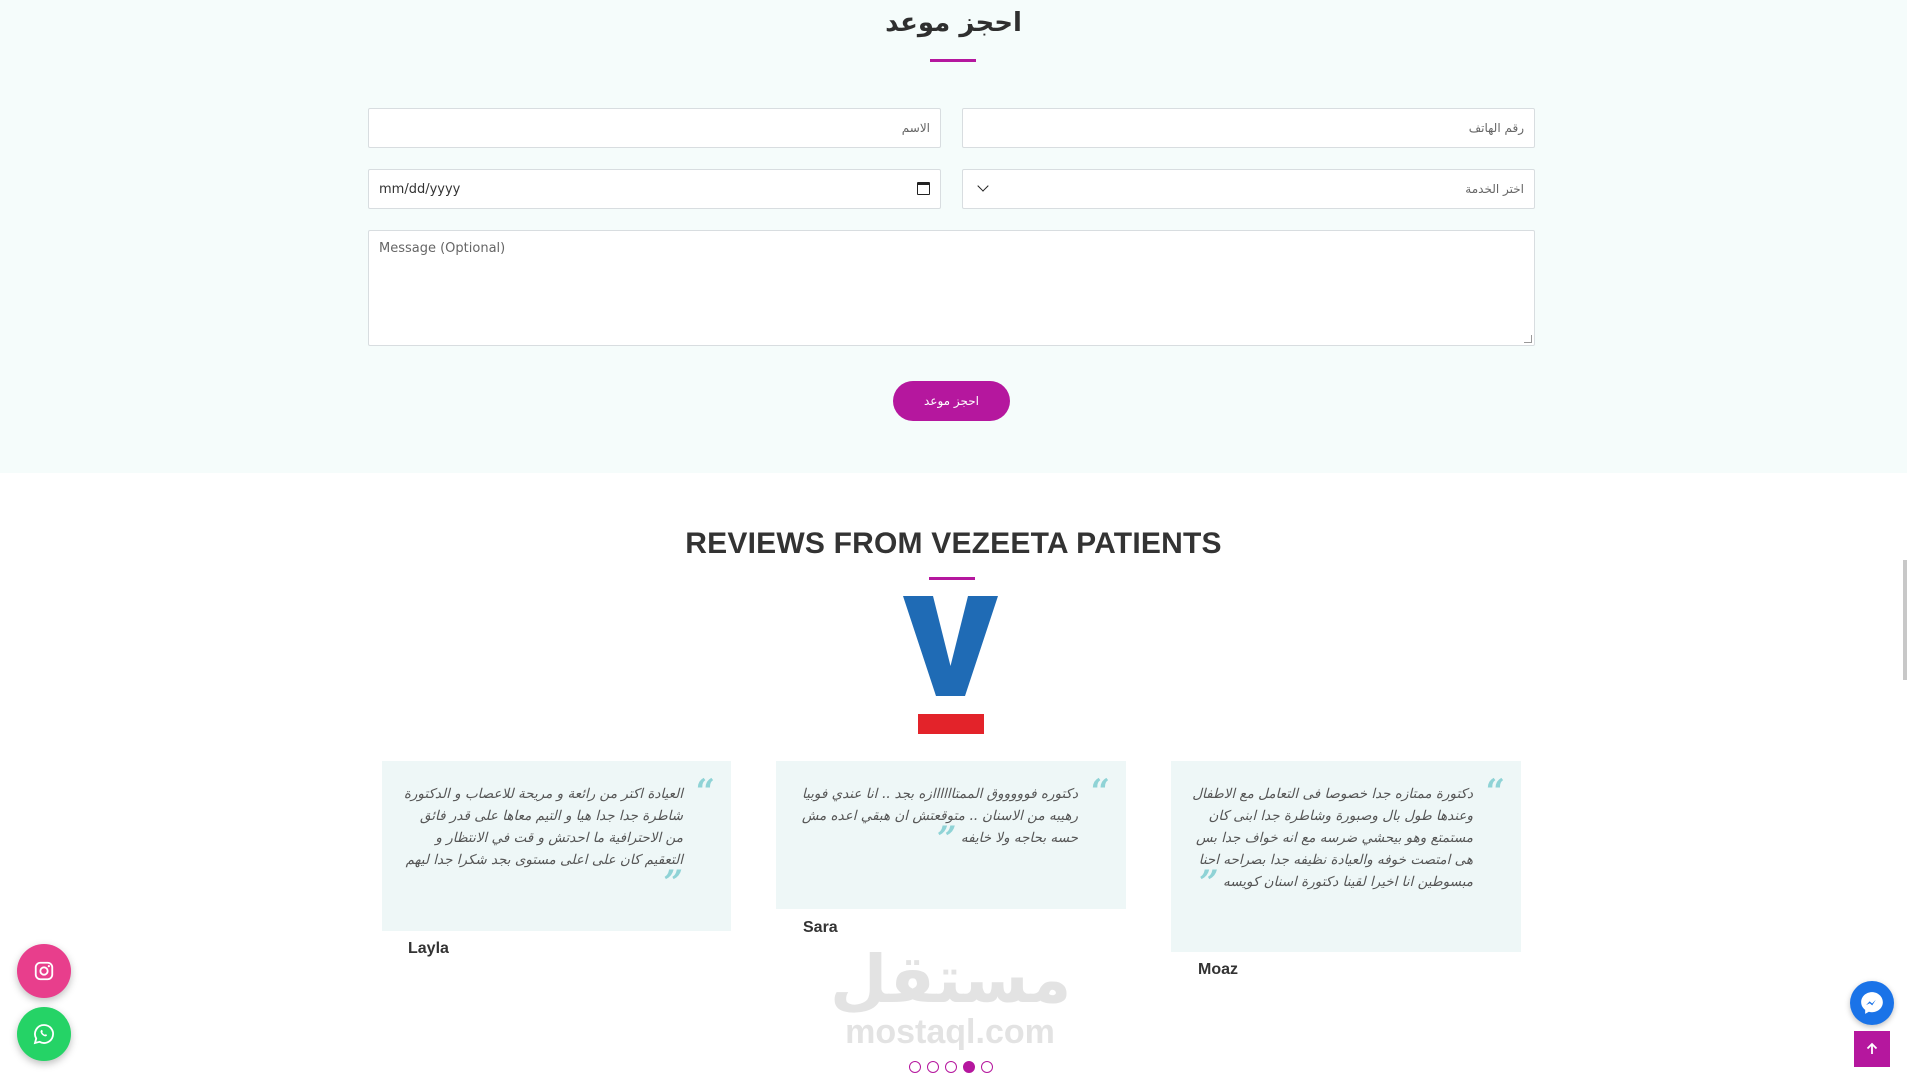 Image resolution: width=1907 pixels, height=1080 pixels. I want to click on watermark-latin: mostaql.com, so click(950, 1032).